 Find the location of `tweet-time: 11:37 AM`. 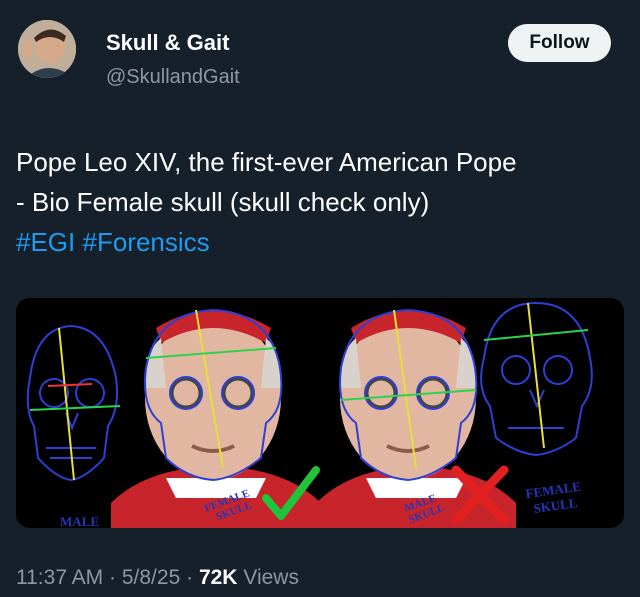

tweet-time: 11:37 AM is located at coordinates (59, 577).